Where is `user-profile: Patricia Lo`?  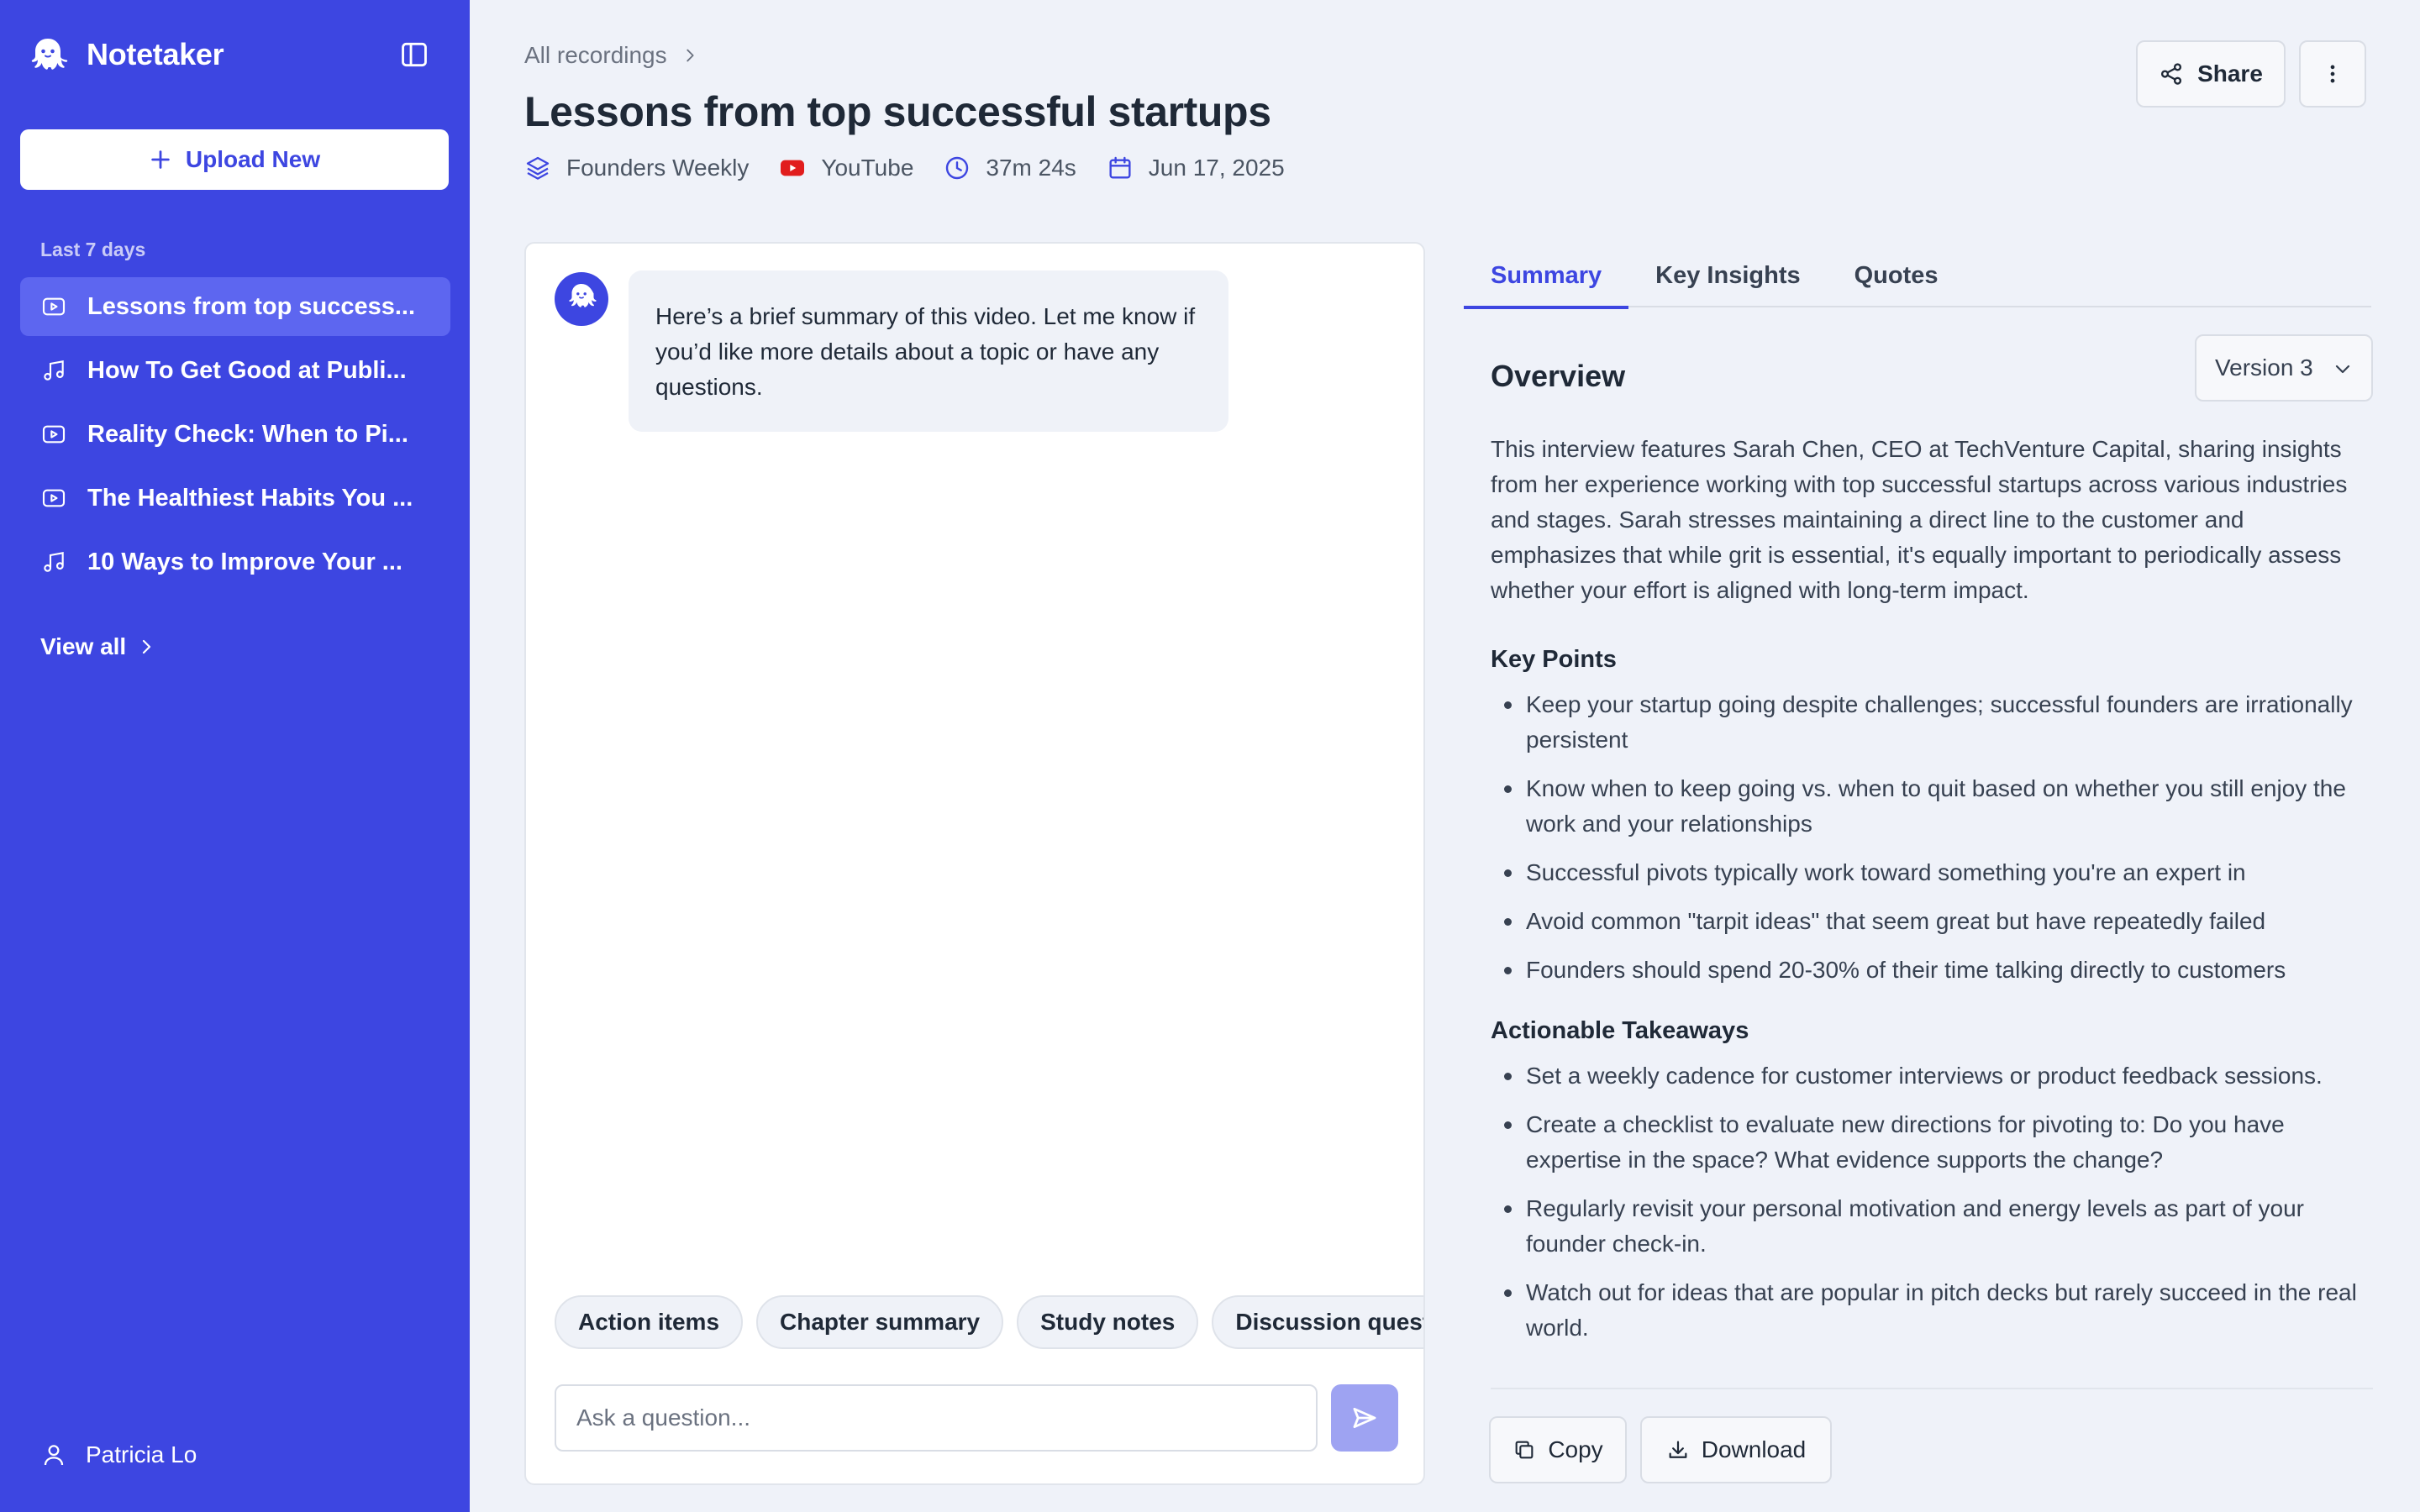
user-profile: Patricia Lo is located at coordinates (118, 1454).